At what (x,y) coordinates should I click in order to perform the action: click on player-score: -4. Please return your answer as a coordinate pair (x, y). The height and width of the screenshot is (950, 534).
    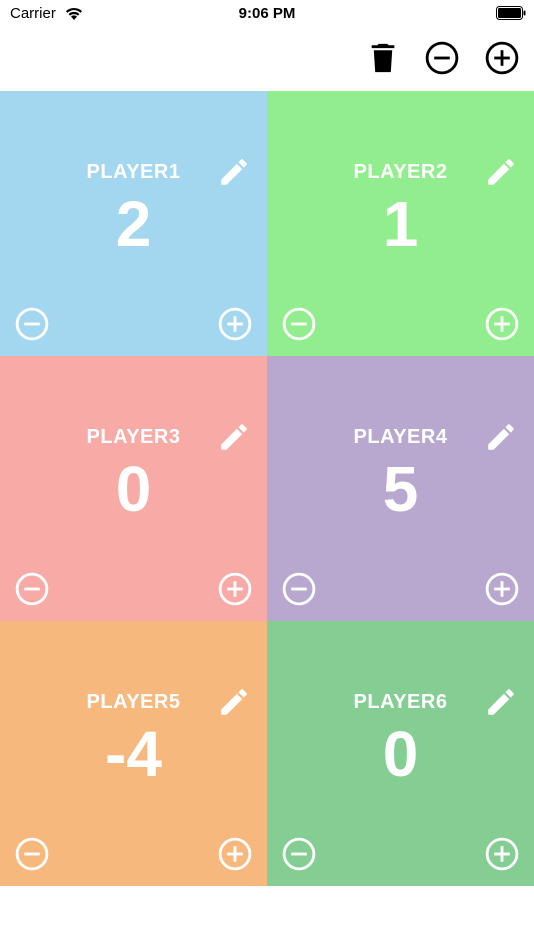
    Looking at the image, I should click on (133, 754).